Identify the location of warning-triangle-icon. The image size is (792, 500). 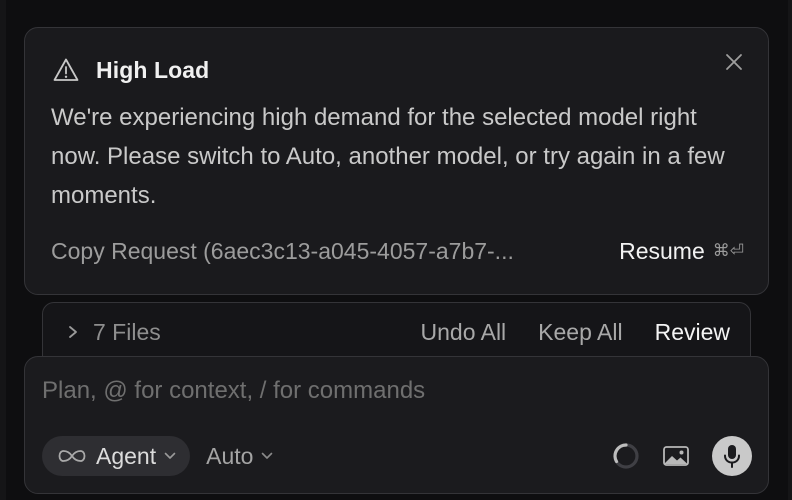
(66, 69).